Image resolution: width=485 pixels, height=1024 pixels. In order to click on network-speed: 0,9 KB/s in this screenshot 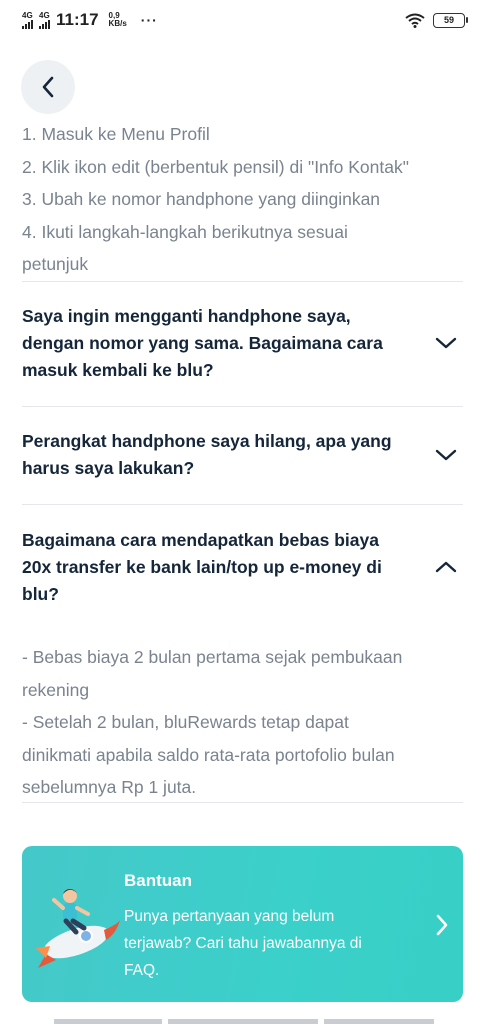, I will do `click(118, 20)`.